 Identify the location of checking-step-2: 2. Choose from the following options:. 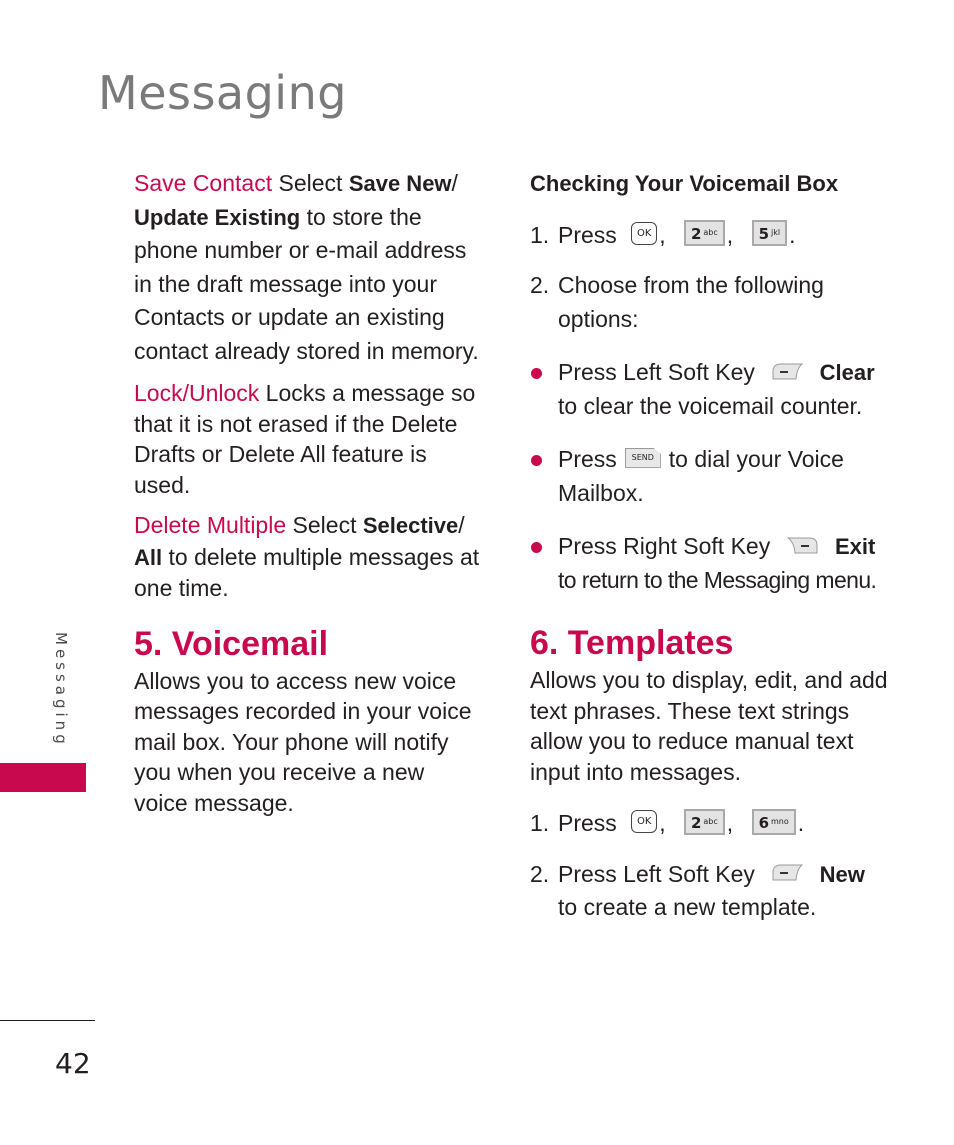
(710, 302).